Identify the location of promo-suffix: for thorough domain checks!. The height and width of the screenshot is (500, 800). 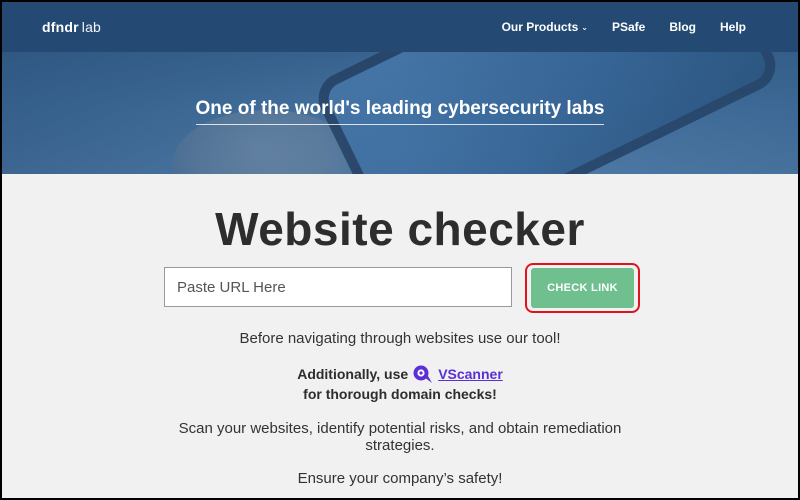
(400, 394).